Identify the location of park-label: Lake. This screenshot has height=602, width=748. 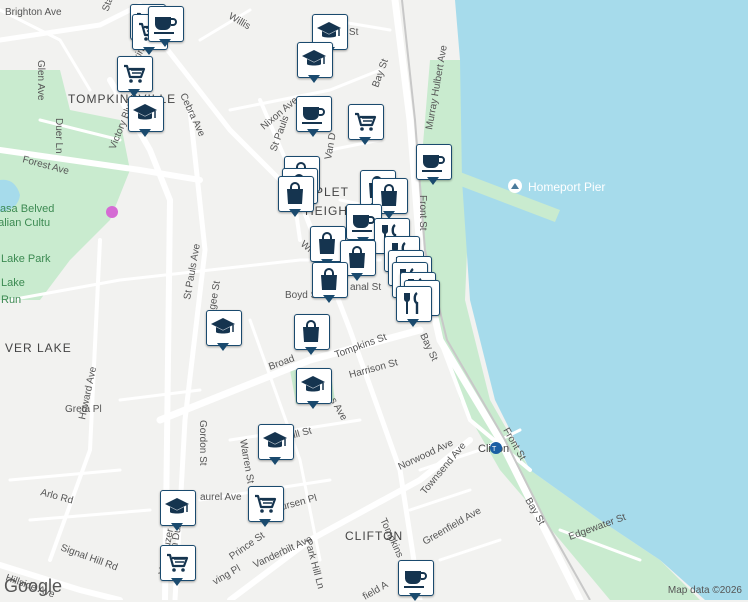
(13, 283).